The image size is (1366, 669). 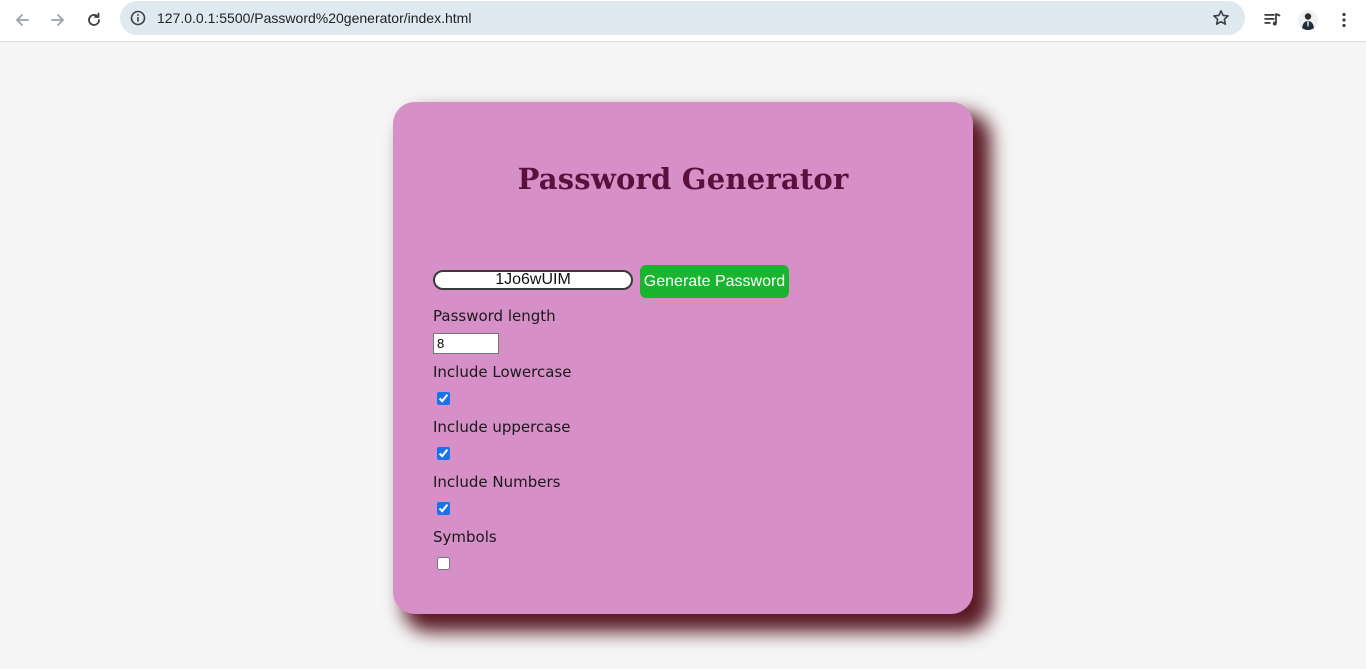 I want to click on info-icon, so click(x=138, y=18).